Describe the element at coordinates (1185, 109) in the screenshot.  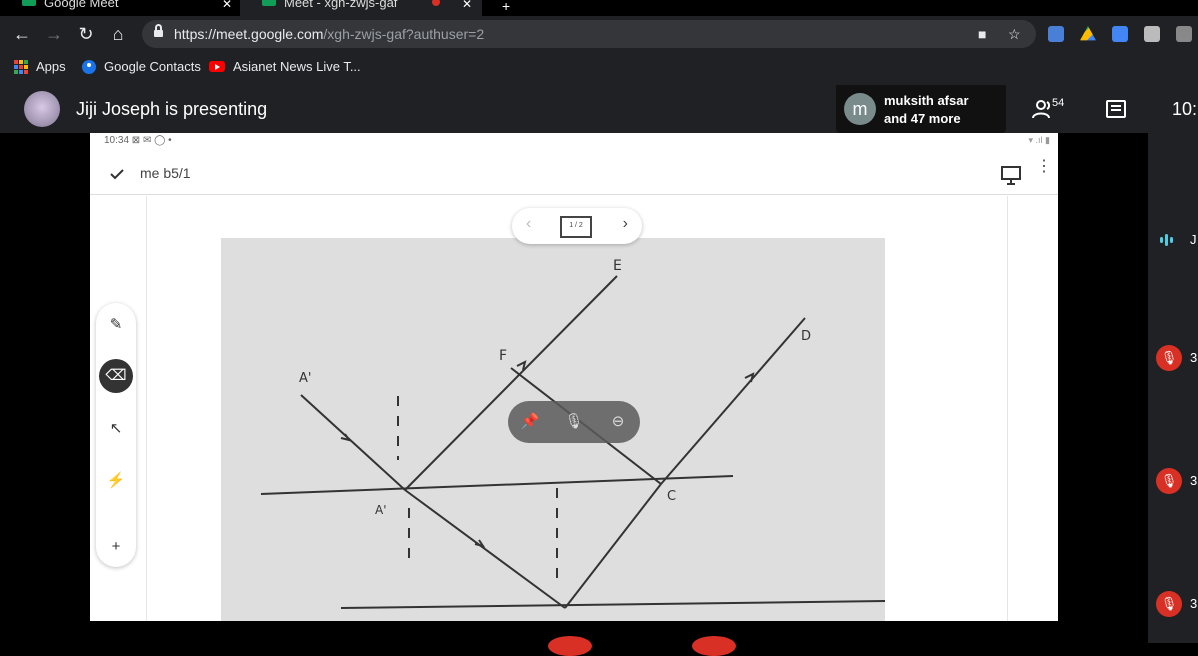
I see `clock: 10:` at that location.